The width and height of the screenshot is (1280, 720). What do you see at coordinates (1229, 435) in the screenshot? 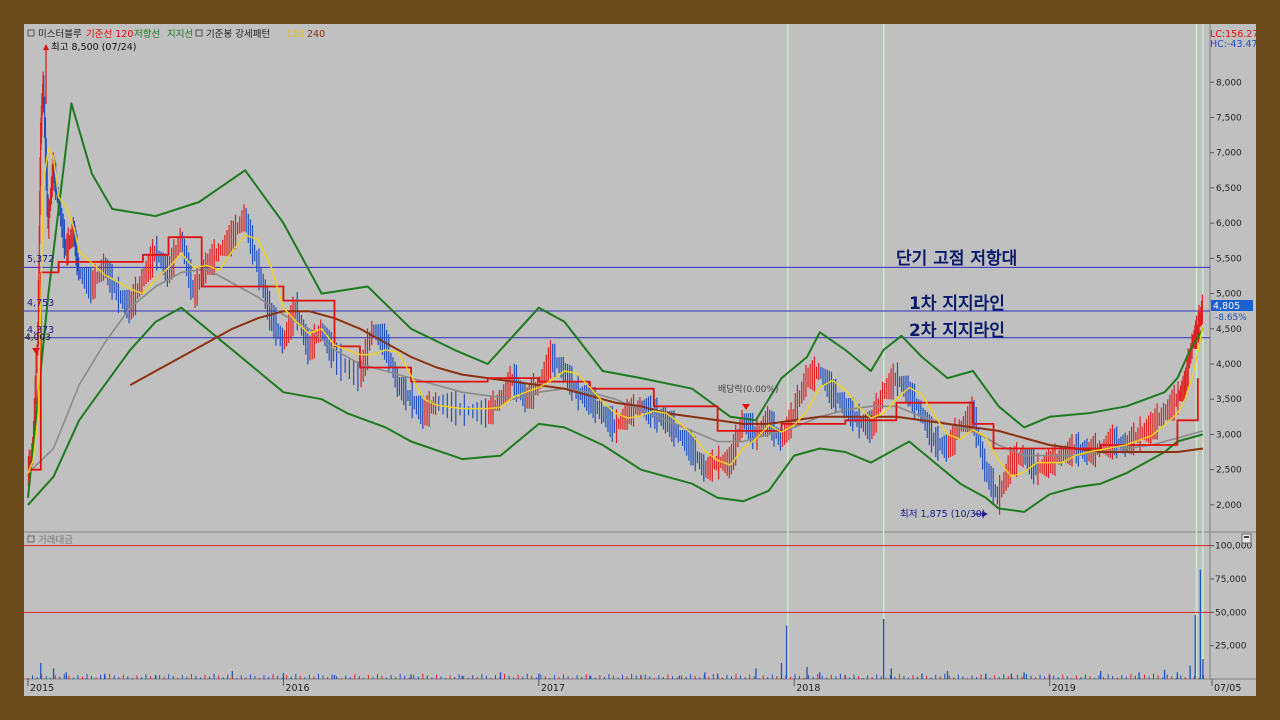
I see `price-tick-label: 3,000` at bounding box center [1229, 435].